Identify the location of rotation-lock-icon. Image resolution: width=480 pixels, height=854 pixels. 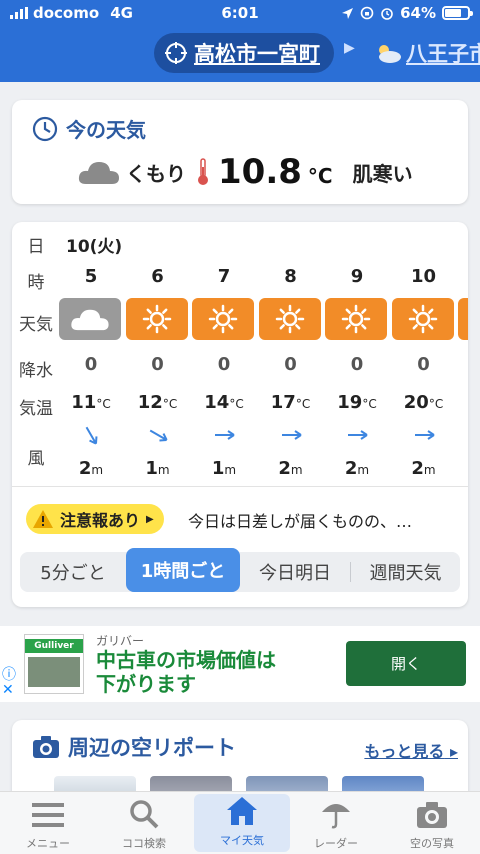
(367, 13).